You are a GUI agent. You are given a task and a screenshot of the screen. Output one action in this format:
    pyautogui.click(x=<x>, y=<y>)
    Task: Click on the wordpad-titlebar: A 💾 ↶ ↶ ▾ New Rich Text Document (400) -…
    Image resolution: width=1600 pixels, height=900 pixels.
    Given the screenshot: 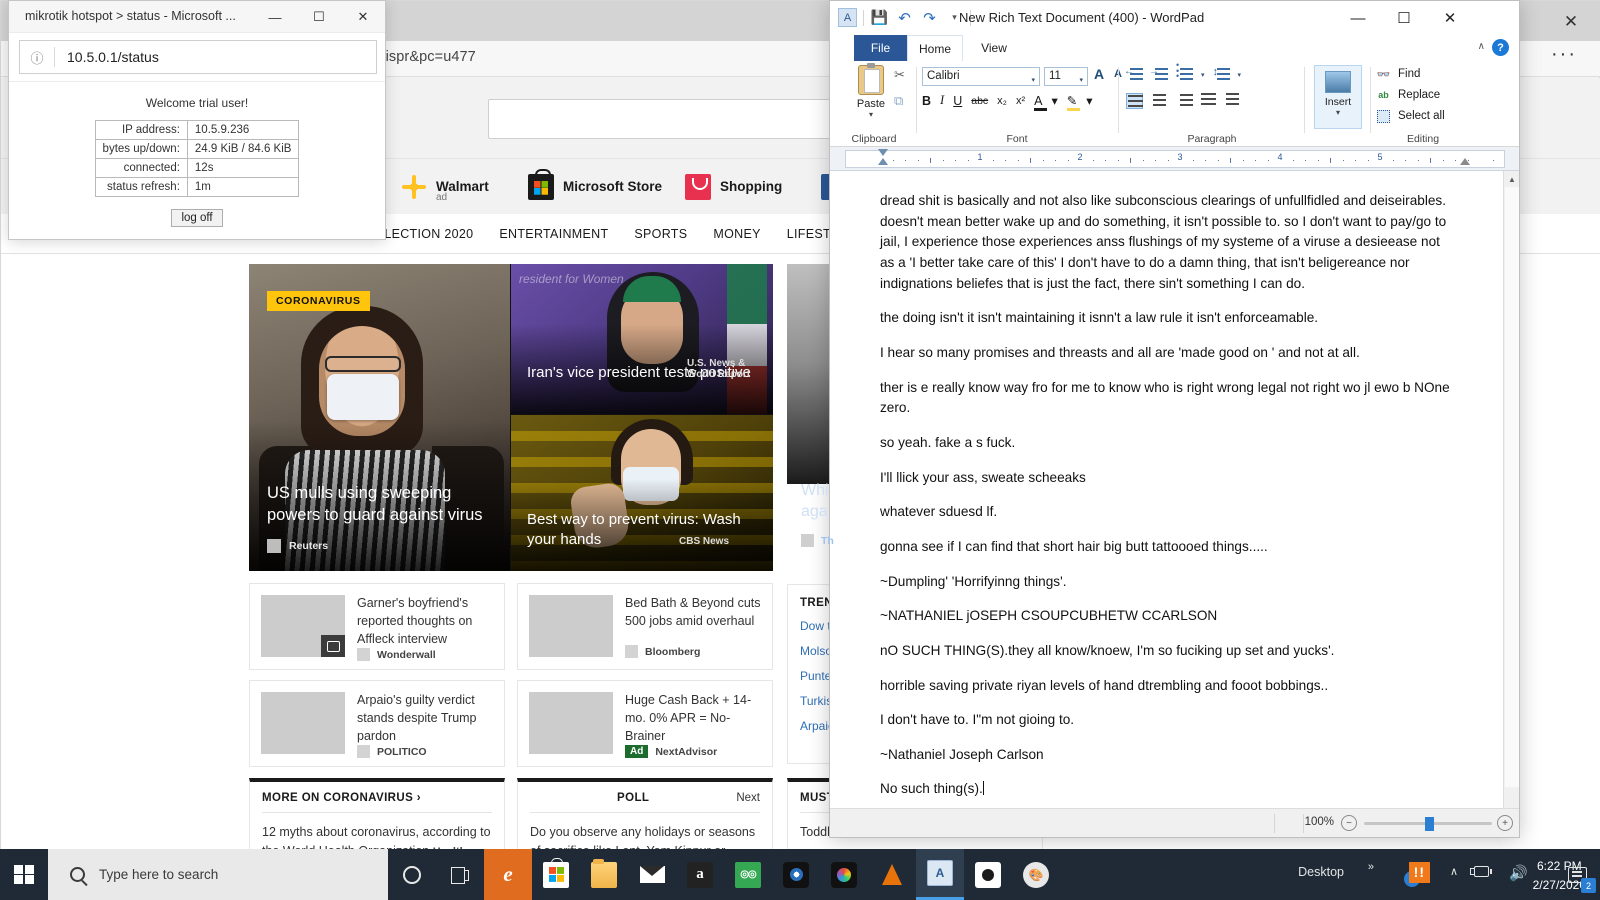 What is the action you would take?
    pyautogui.click(x=1174, y=18)
    